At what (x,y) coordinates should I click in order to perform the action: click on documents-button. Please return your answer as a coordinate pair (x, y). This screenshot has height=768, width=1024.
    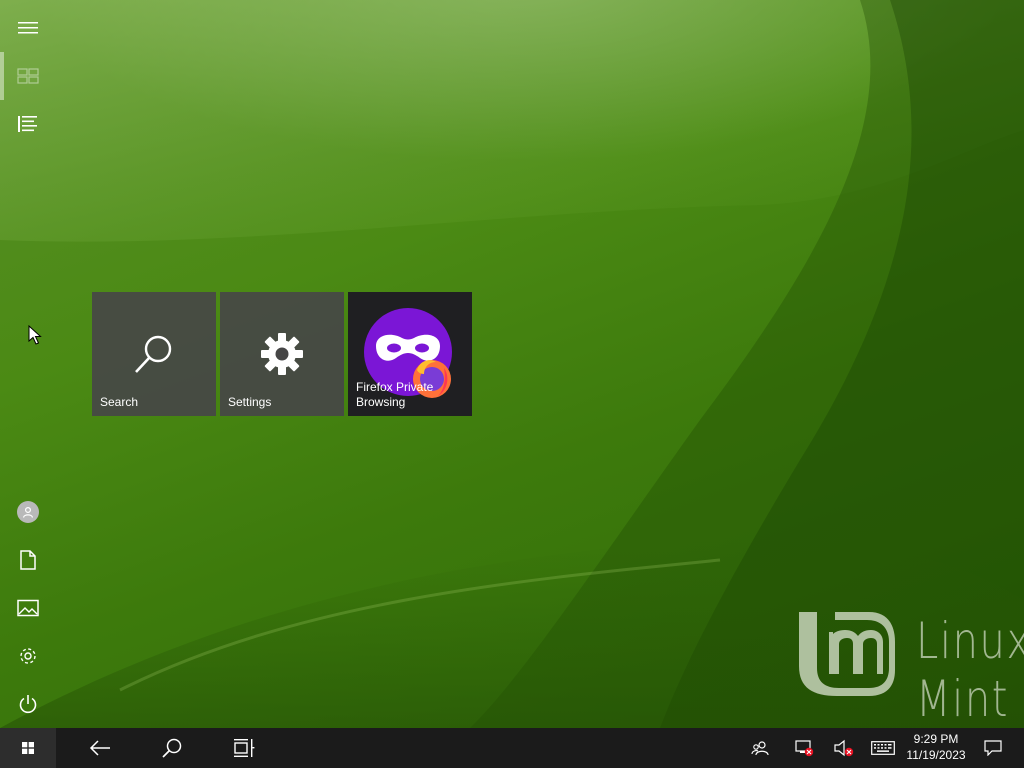
    Looking at the image, I should click on (28, 560).